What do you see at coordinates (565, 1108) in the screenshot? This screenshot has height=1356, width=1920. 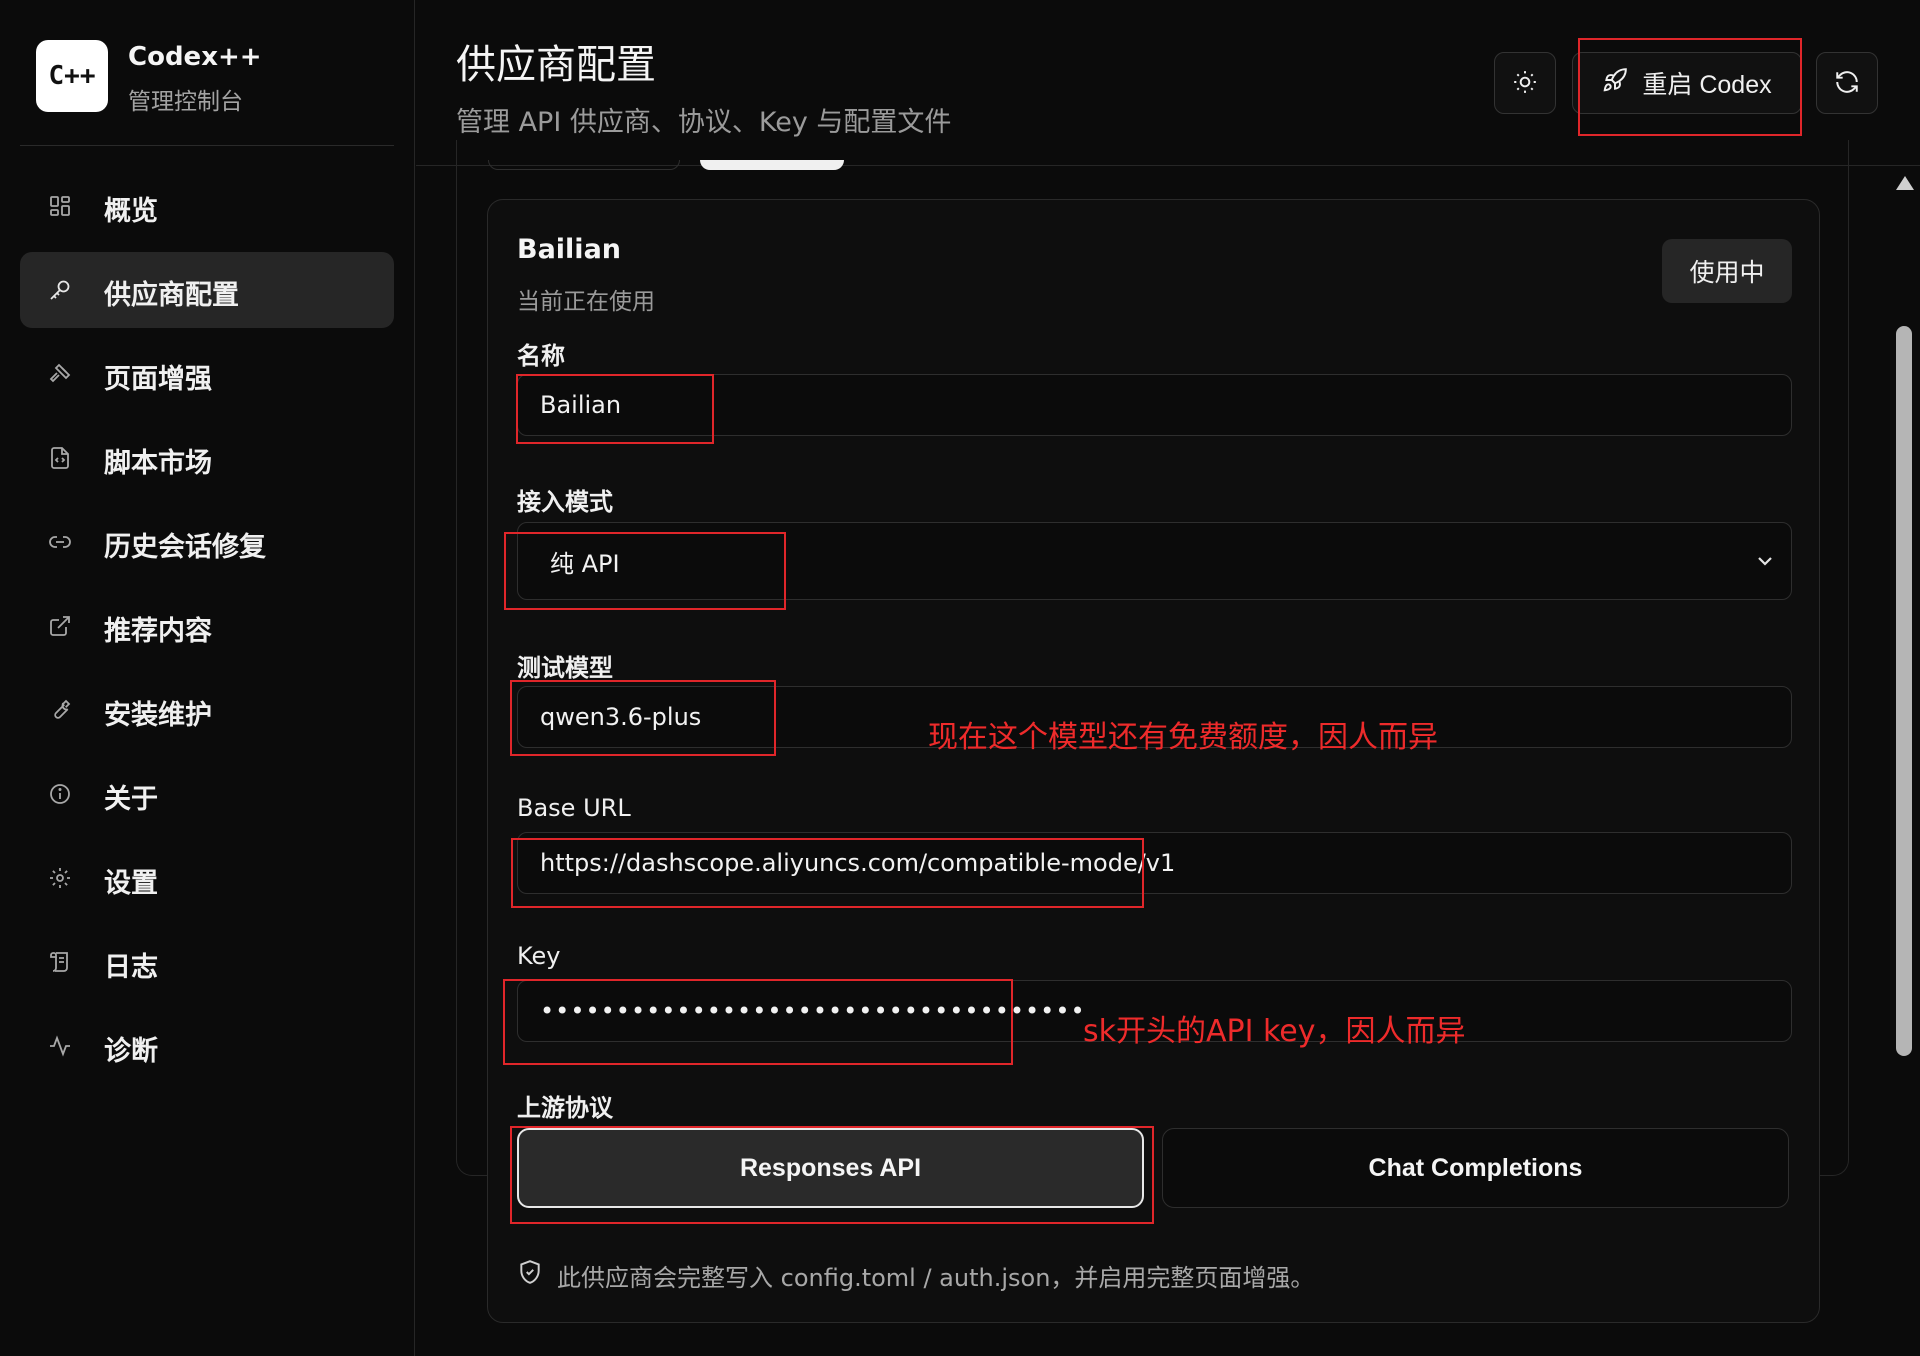 I see `protocol-label: 上游协议` at bounding box center [565, 1108].